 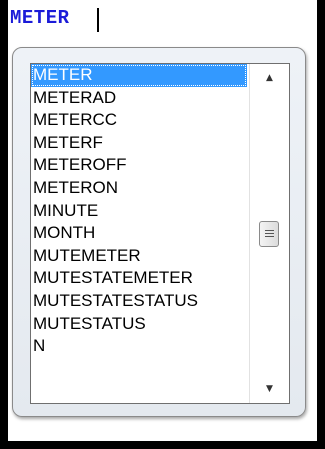 I want to click on vertical-scrollbar: ▲ ▼, so click(x=269, y=233).